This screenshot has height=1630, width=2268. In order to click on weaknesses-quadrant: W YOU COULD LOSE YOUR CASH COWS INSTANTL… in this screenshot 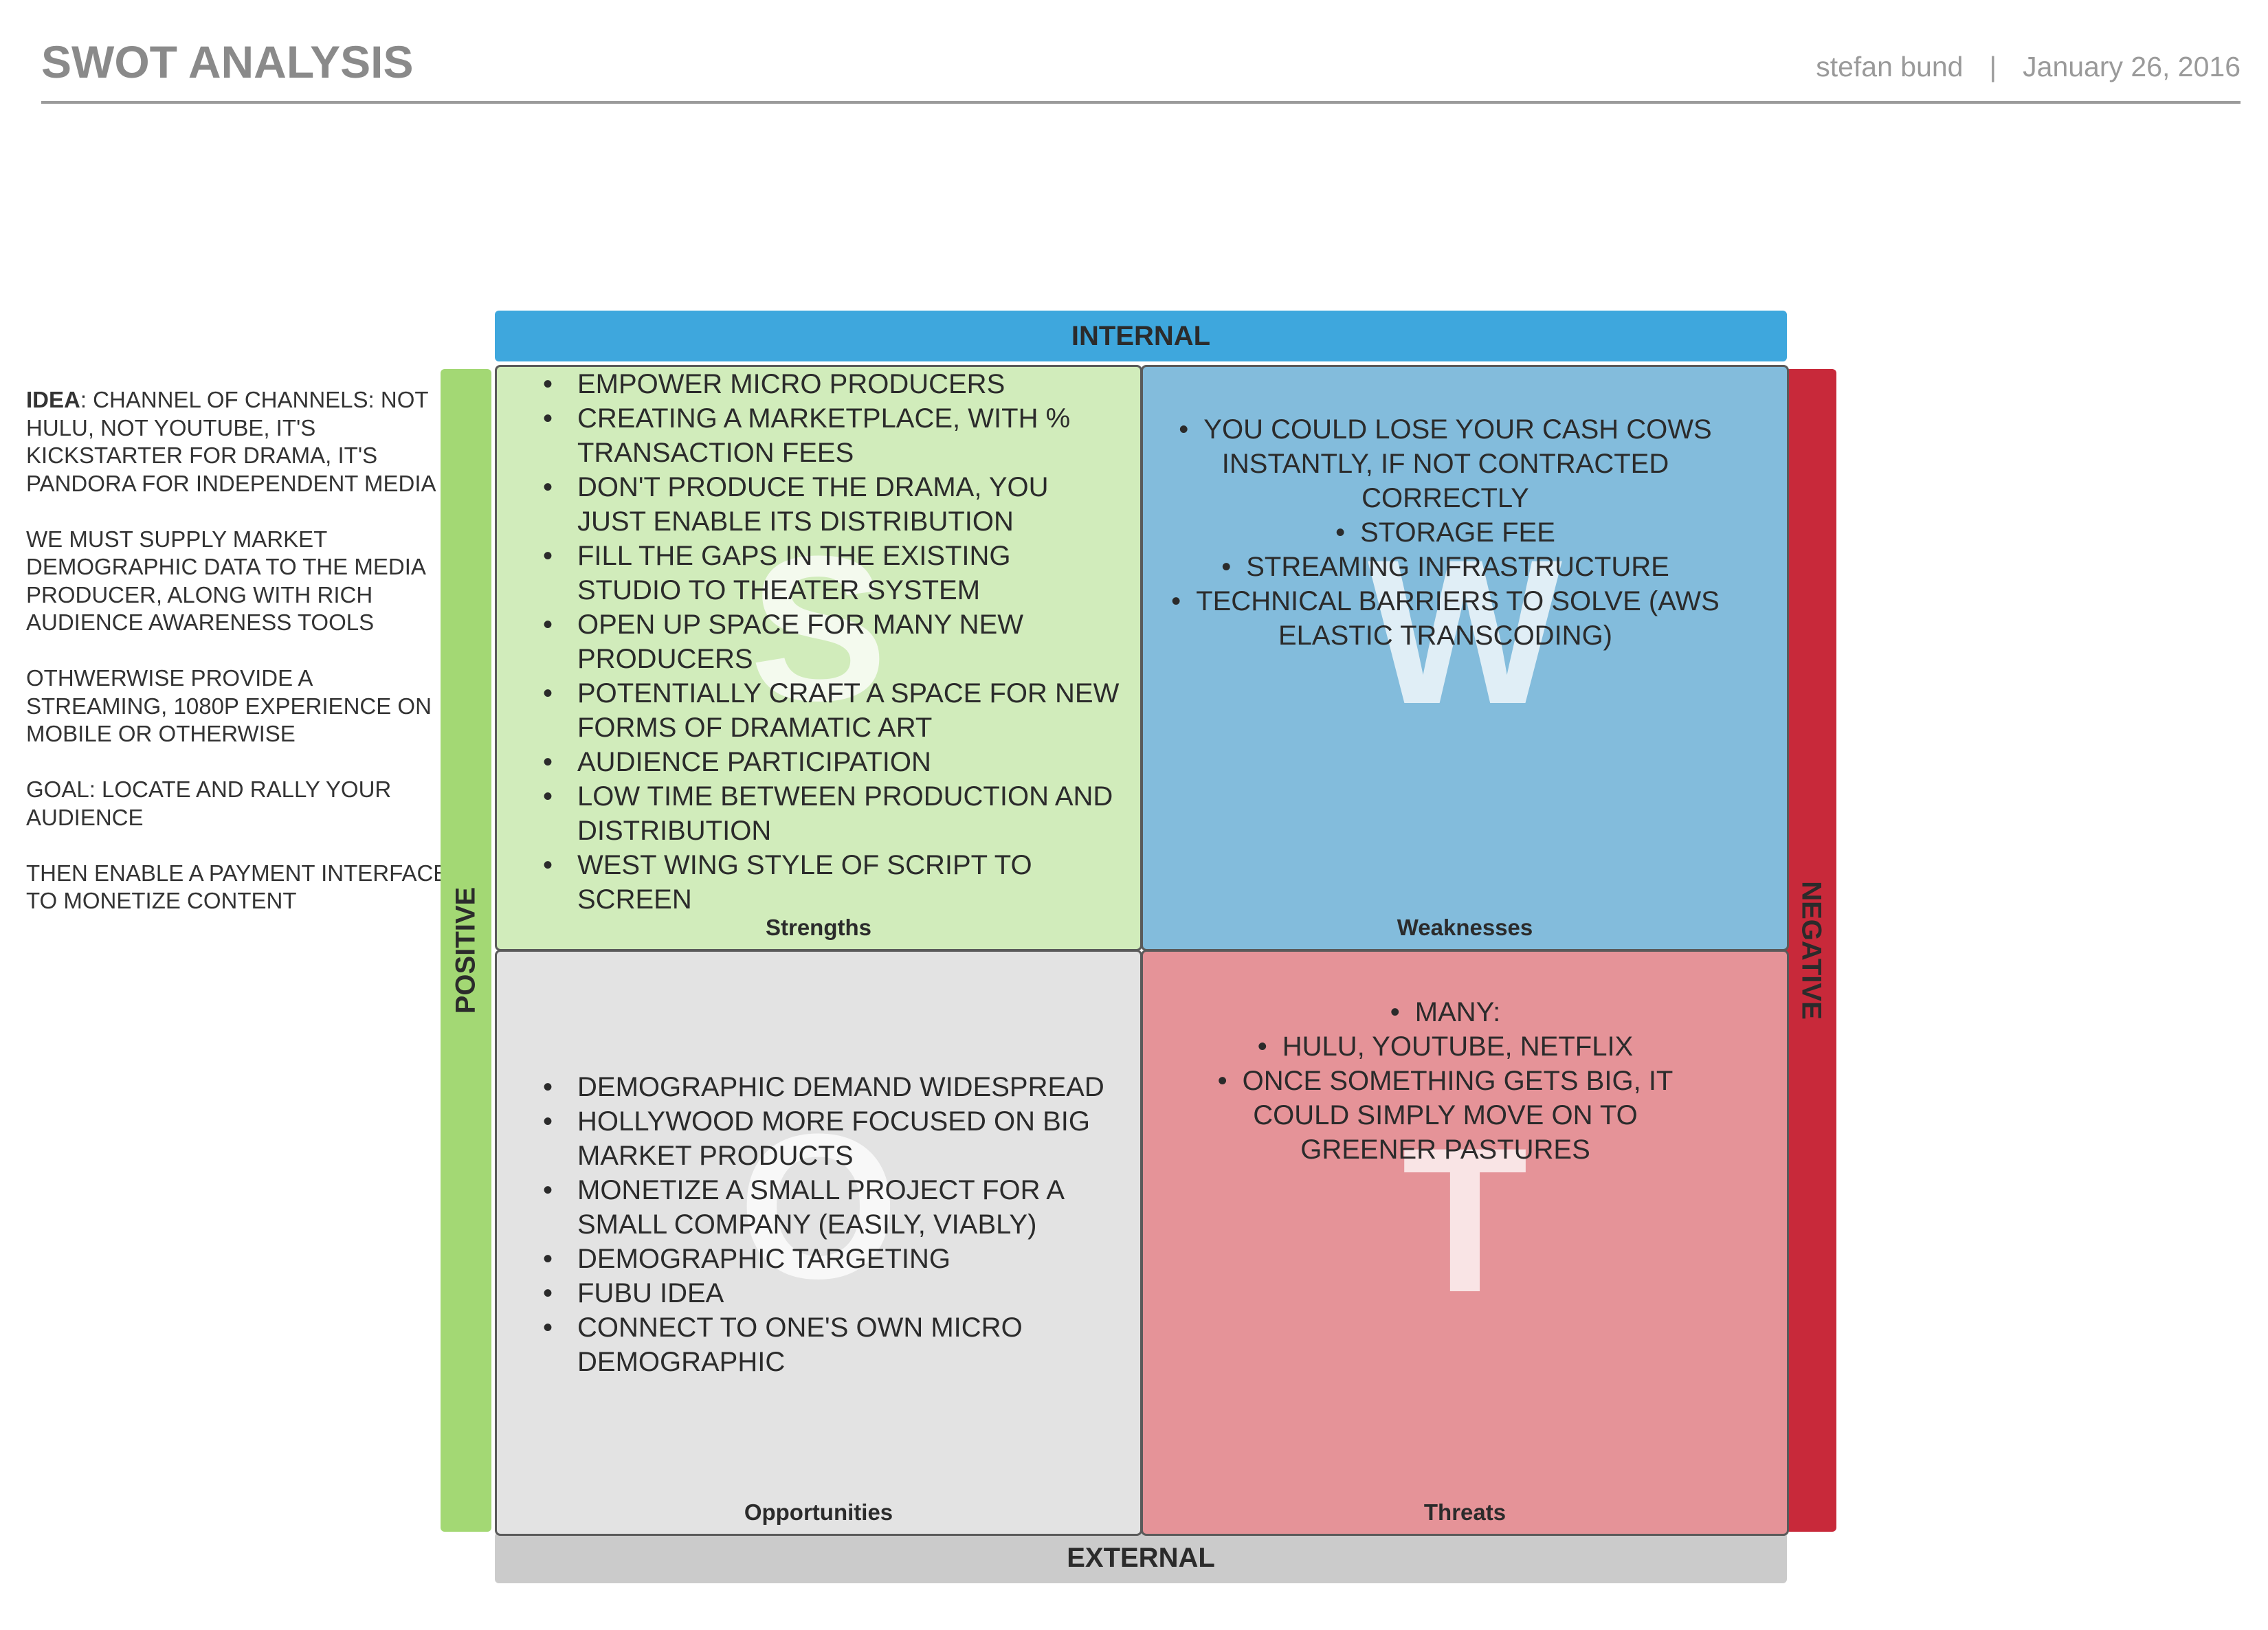, I will do `click(1465, 658)`.